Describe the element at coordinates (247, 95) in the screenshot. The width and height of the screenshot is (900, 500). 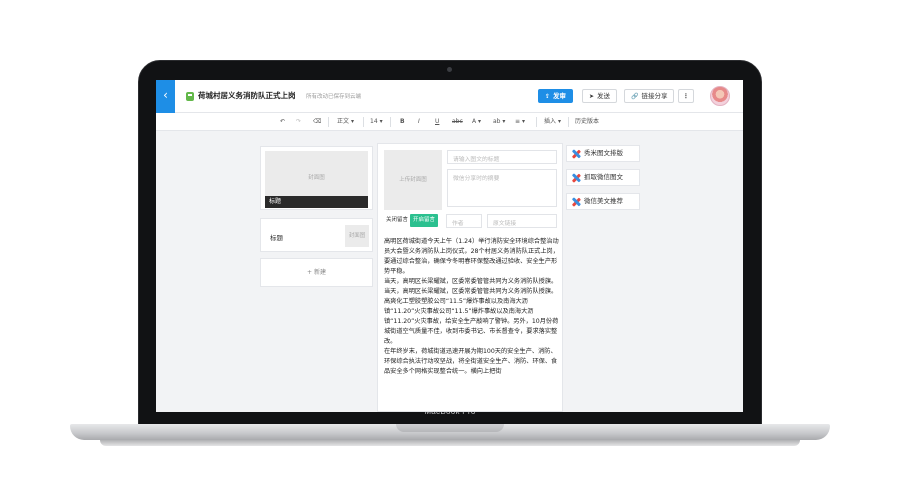
I see `document-title: 荷城村居义务消防队正式上岗` at that location.